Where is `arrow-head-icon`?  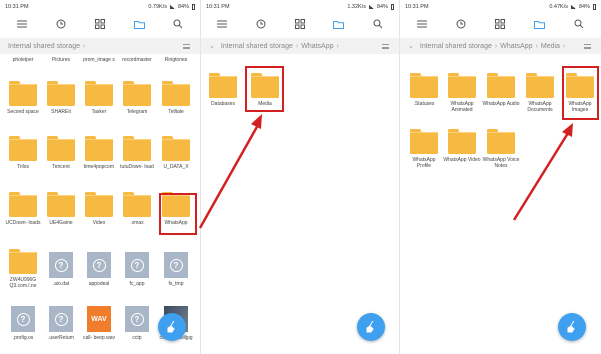
arrow-head-icon is located at coordinates (256, 121).